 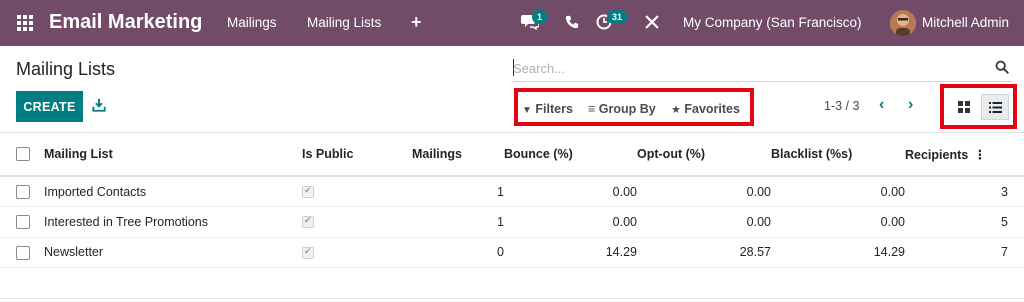 I want to click on list-footer-divider, so click(x=512, y=298).